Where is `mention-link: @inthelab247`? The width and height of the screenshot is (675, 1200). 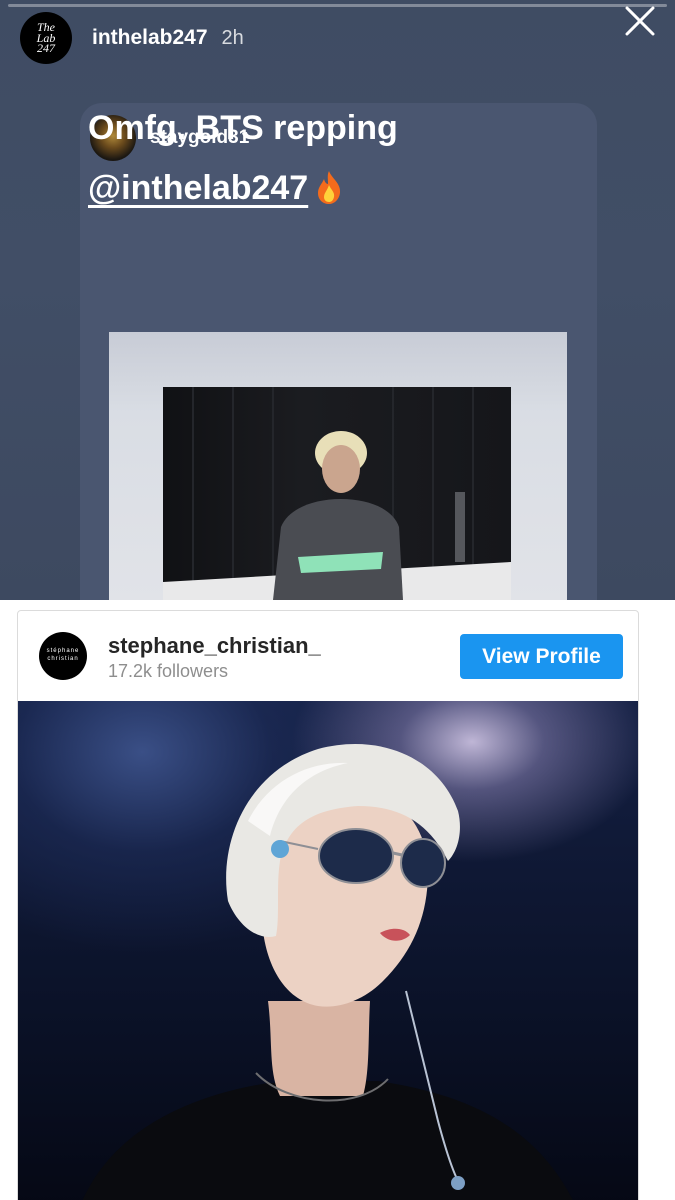
mention-link: @inthelab247 is located at coordinates (198, 188).